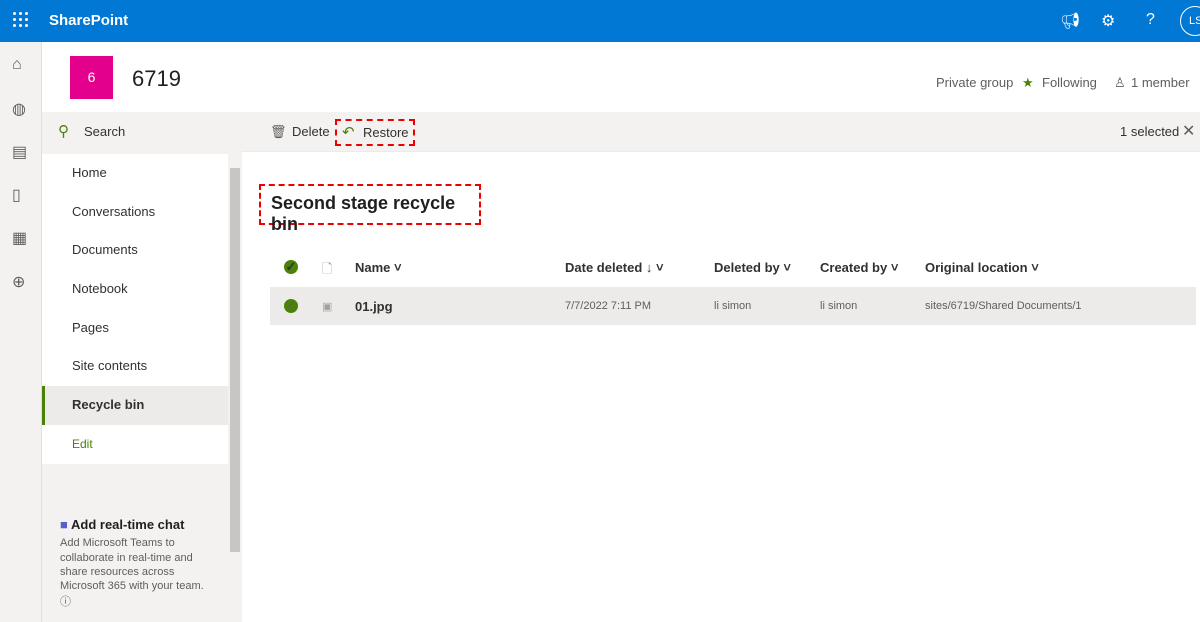  Describe the element at coordinates (975, 82) in the screenshot. I see `privacy-label: Private group` at that location.